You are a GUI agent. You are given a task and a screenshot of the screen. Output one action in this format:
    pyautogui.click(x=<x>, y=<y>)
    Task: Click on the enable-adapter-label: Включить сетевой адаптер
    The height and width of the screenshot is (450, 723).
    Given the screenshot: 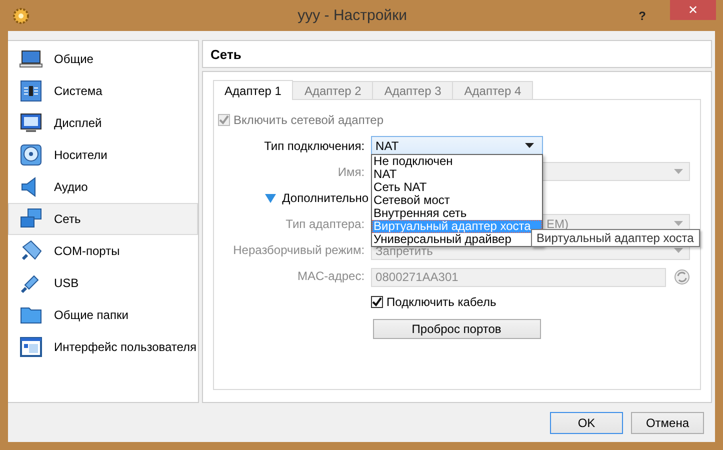 What is the action you would take?
    pyautogui.click(x=309, y=120)
    